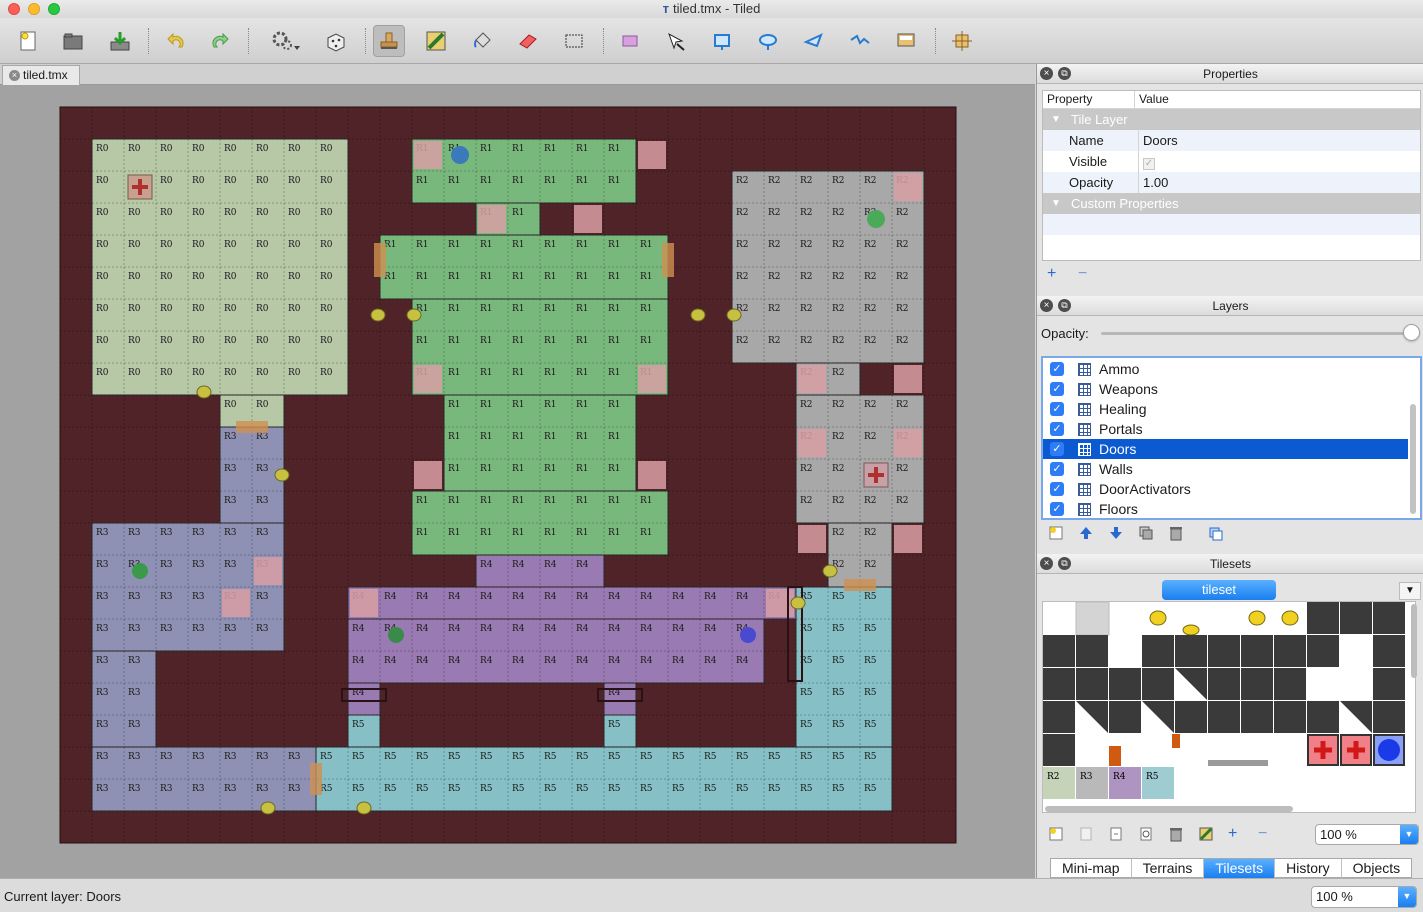  I want to click on tile-blank, so click(1092, 619).